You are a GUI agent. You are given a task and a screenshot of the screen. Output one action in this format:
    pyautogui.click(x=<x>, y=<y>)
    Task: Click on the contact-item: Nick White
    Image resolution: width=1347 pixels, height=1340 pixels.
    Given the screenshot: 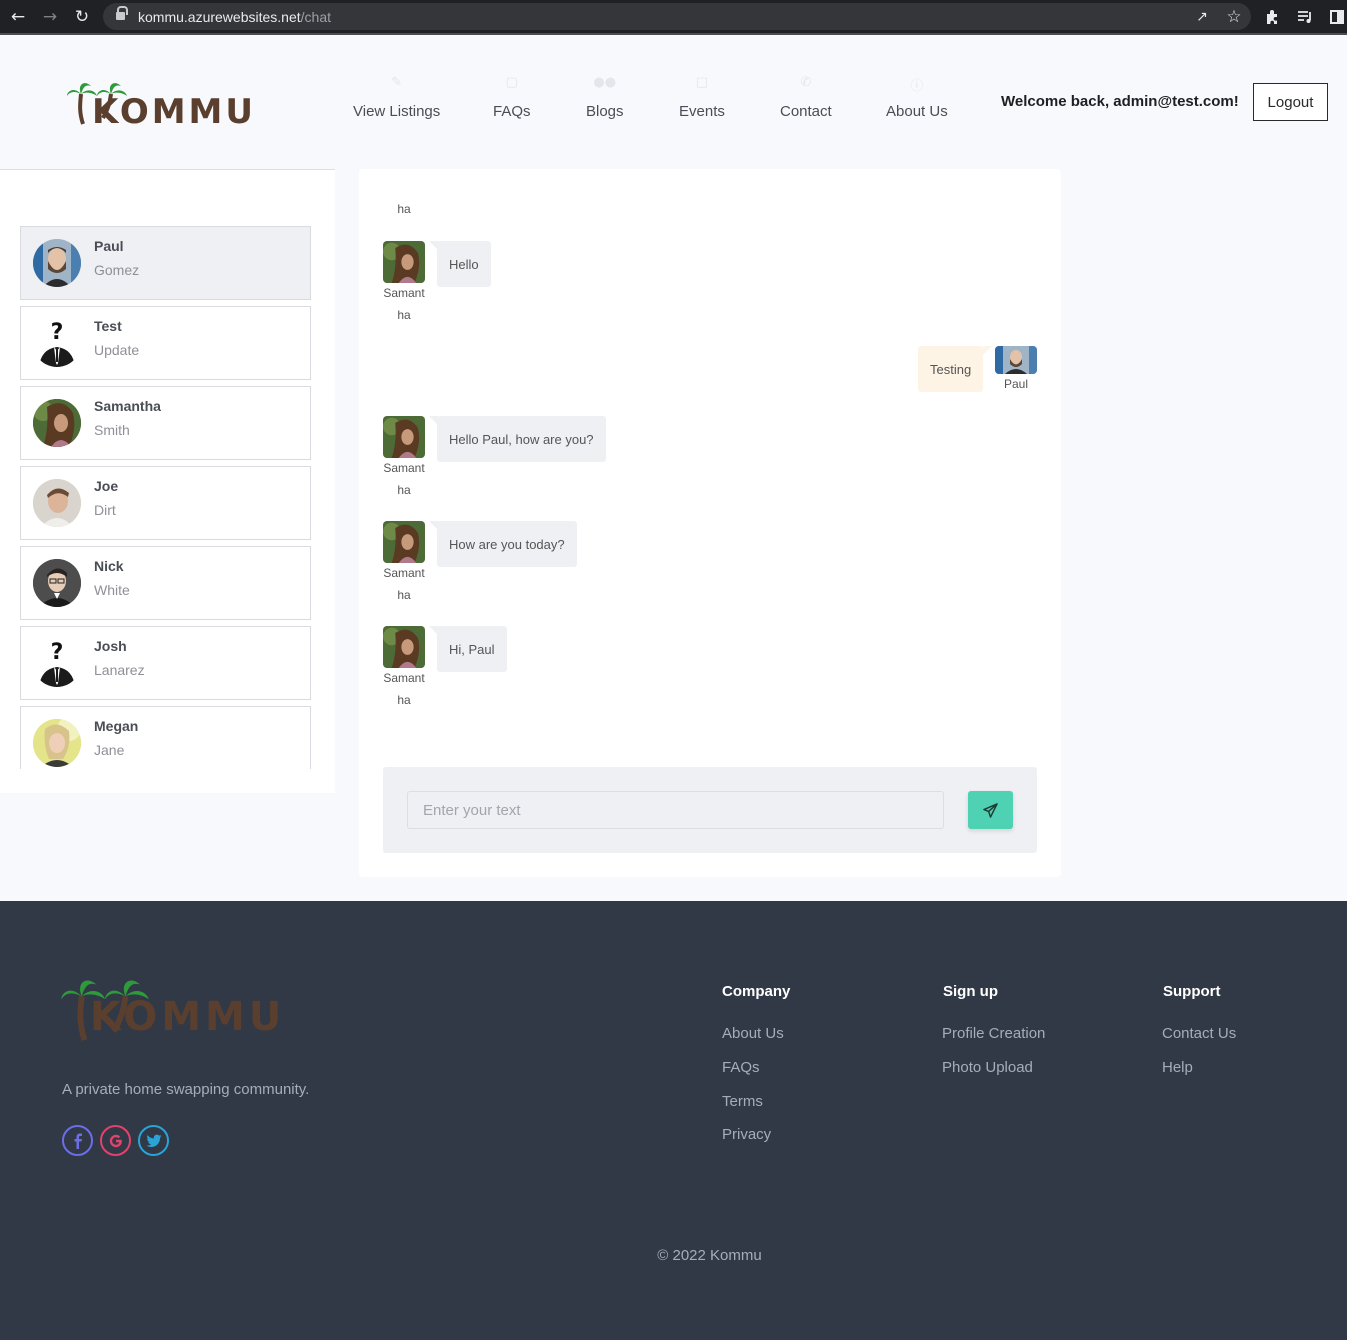 What is the action you would take?
    pyautogui.click(x=165, y=583)
    